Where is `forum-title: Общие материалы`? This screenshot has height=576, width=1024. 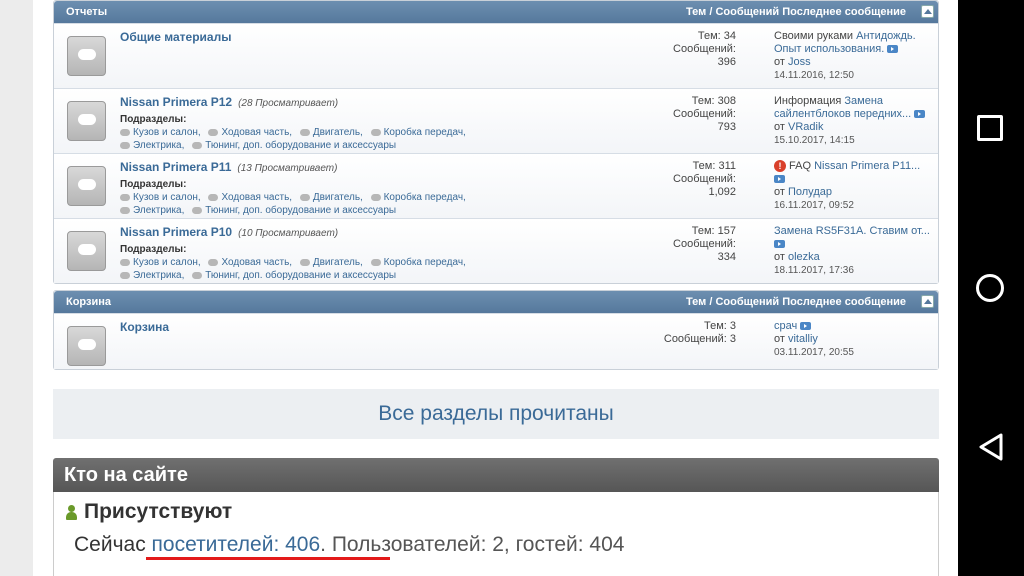 forum-title: Общие материалы is located at coordinates (175, 37).